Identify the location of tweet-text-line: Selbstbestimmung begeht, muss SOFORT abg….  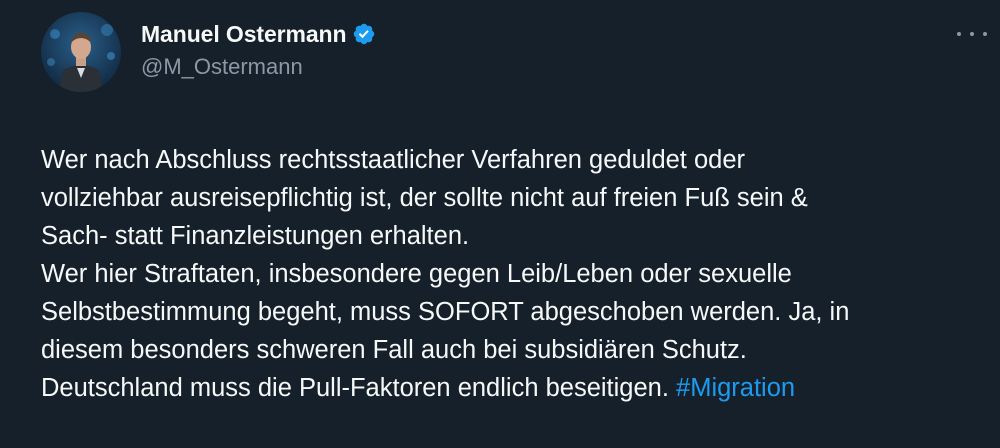
(445, 312).